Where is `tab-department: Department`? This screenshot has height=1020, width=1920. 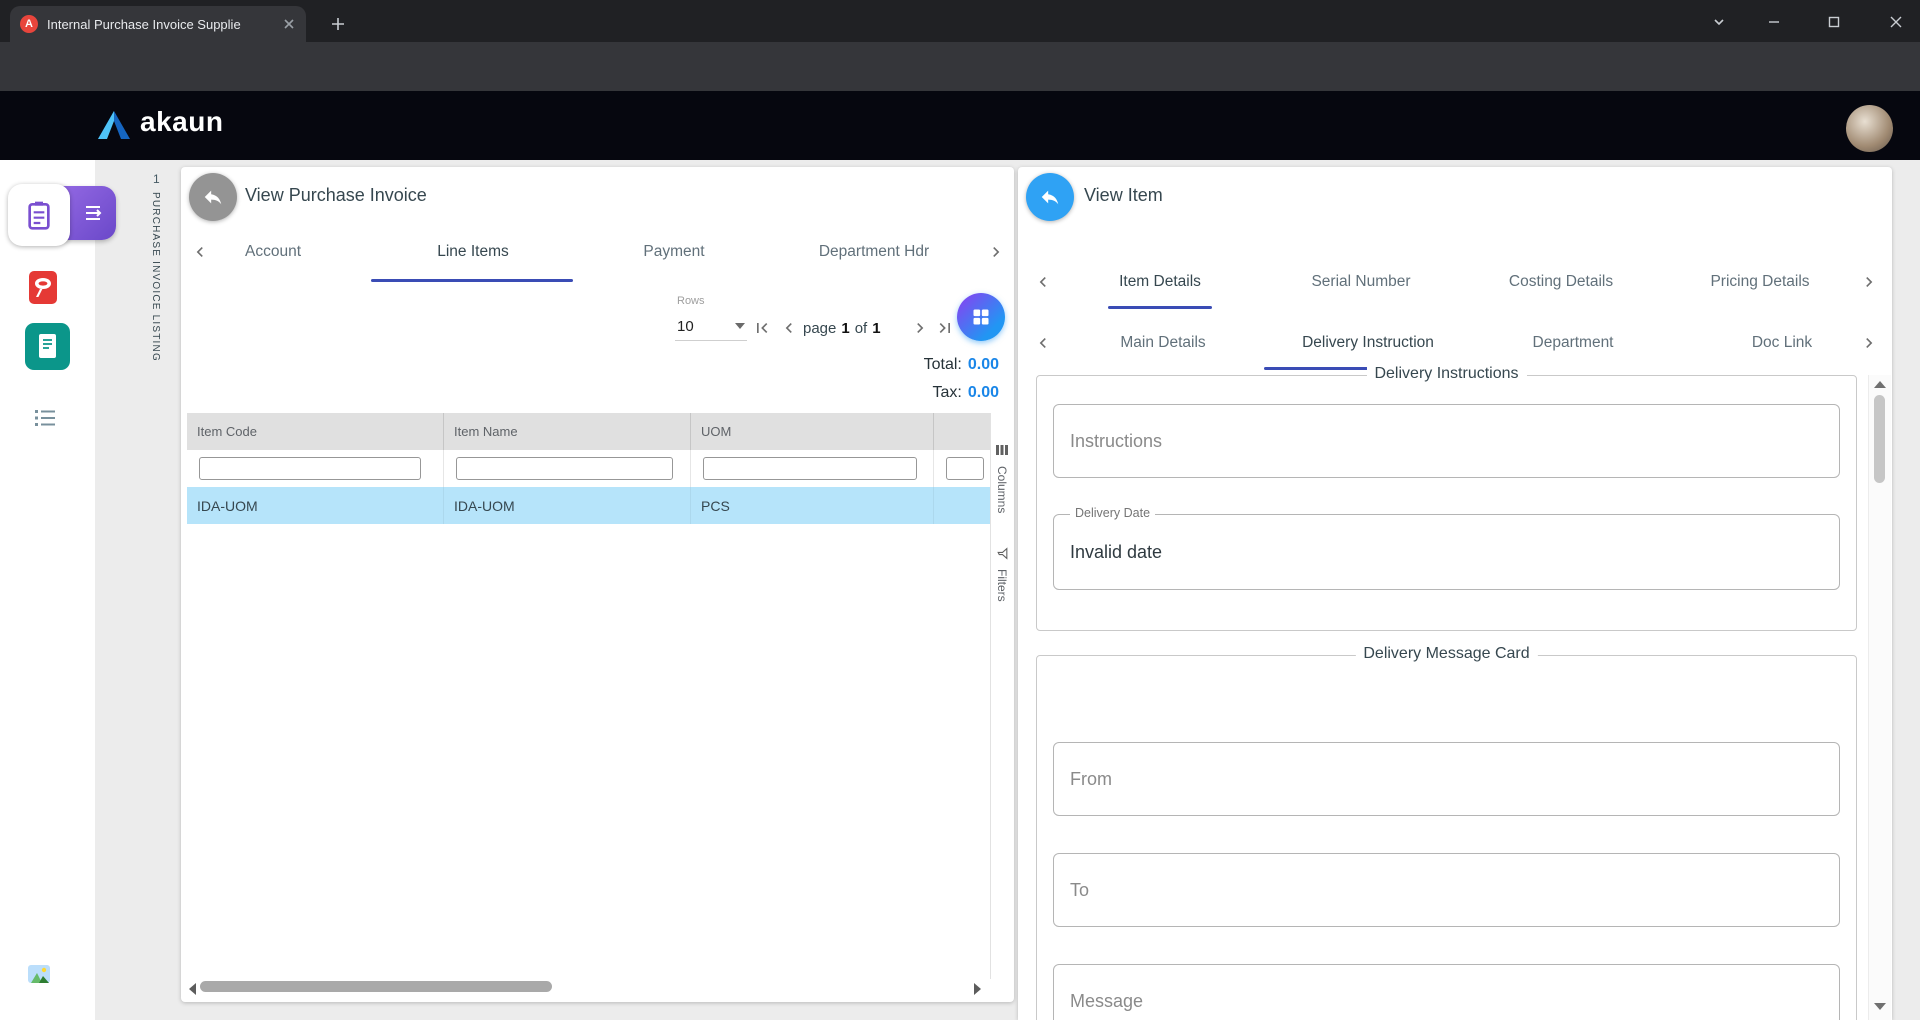 tab-department: Department is located at coordinates (1573, 343).